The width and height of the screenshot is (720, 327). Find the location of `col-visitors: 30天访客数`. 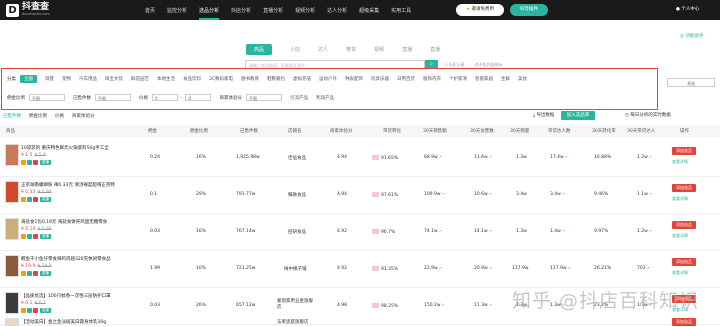

col-visitors: 30天访客数 is located at coordinates (482, 131).